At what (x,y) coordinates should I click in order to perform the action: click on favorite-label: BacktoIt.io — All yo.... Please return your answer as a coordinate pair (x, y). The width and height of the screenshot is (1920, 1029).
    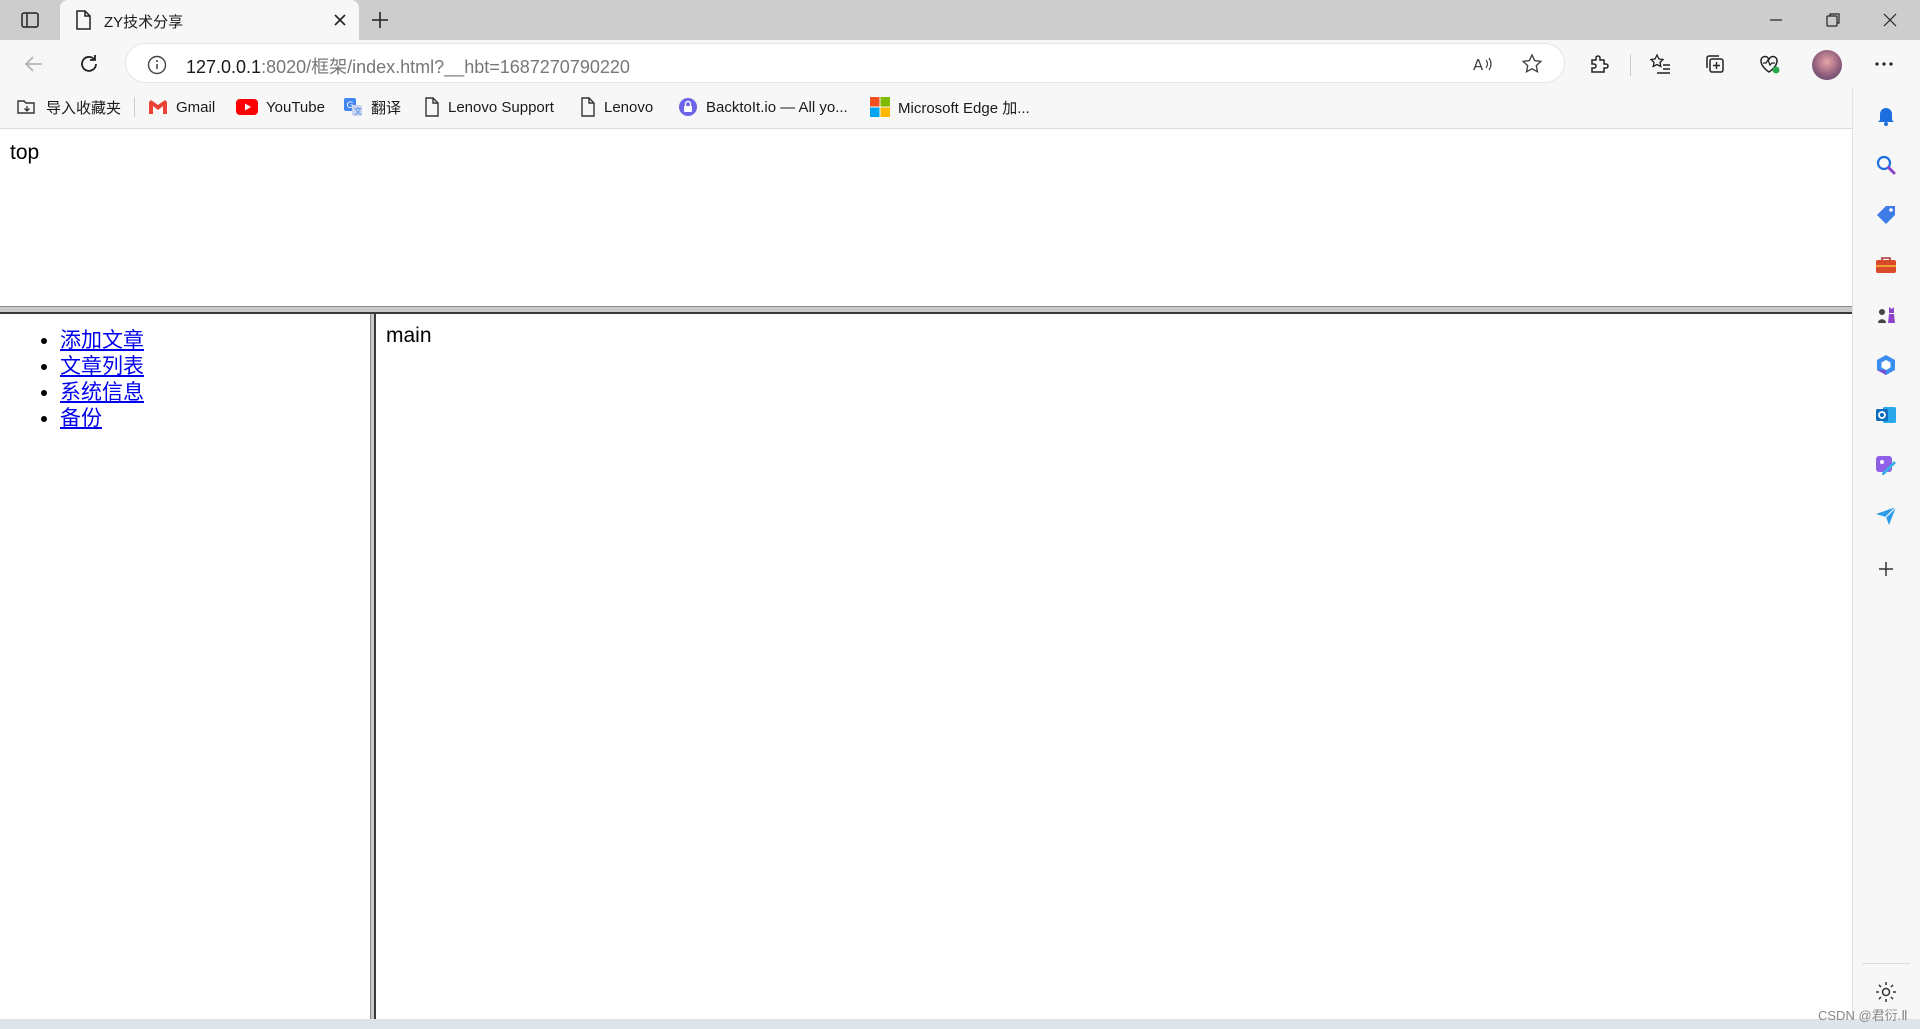
    Looking at the image, I should click on (777, 107).